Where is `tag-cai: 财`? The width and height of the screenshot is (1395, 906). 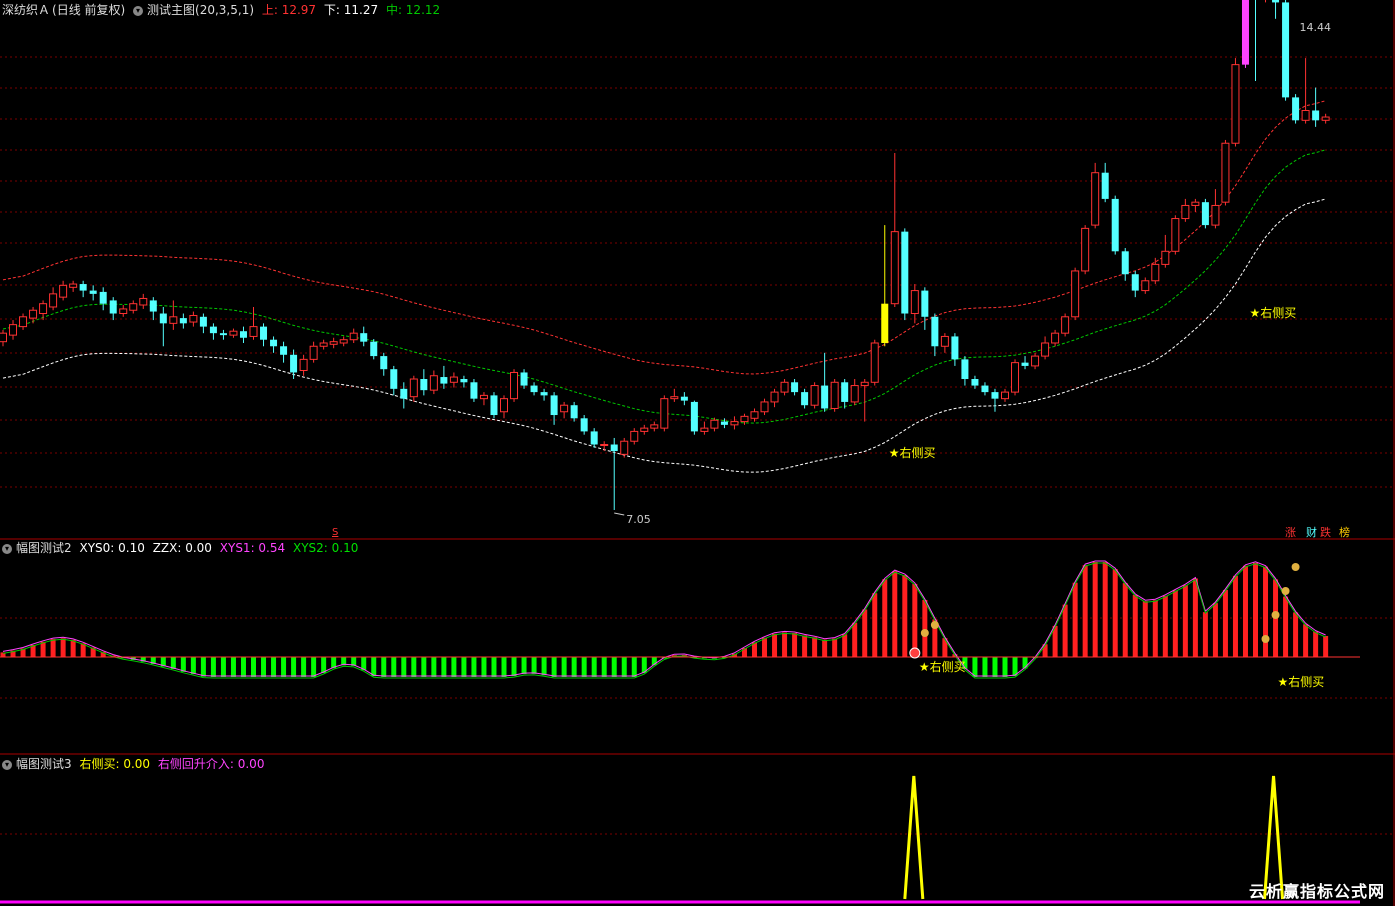 tag-cai: 财 is located at coordinates (1311, 533).